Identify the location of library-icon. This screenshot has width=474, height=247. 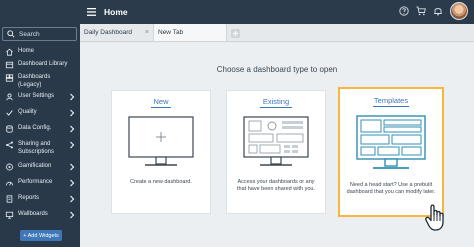
(9, 65).